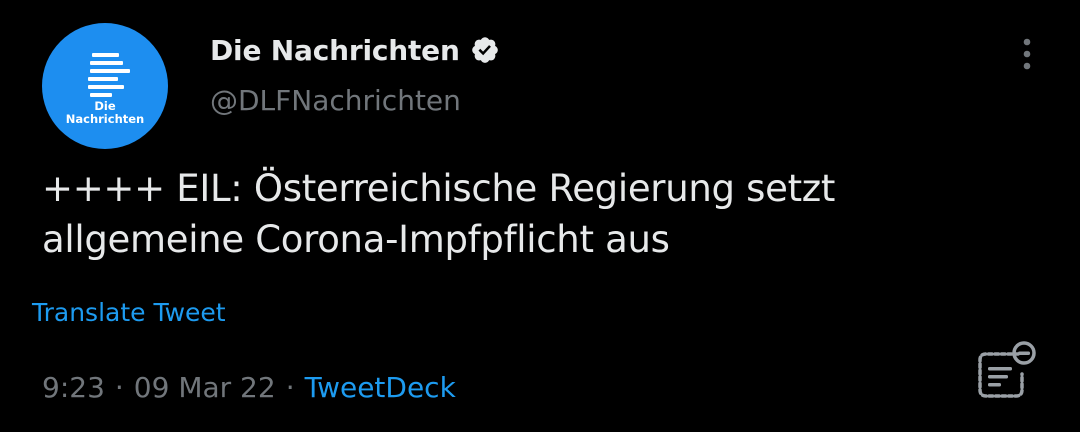 The height and width of the screenshot is (432, 1080). What do you see at coordinates (109, 75) in the screenshot?
I see `nachrichten-logo-icon` at bounding box center [109, 75].